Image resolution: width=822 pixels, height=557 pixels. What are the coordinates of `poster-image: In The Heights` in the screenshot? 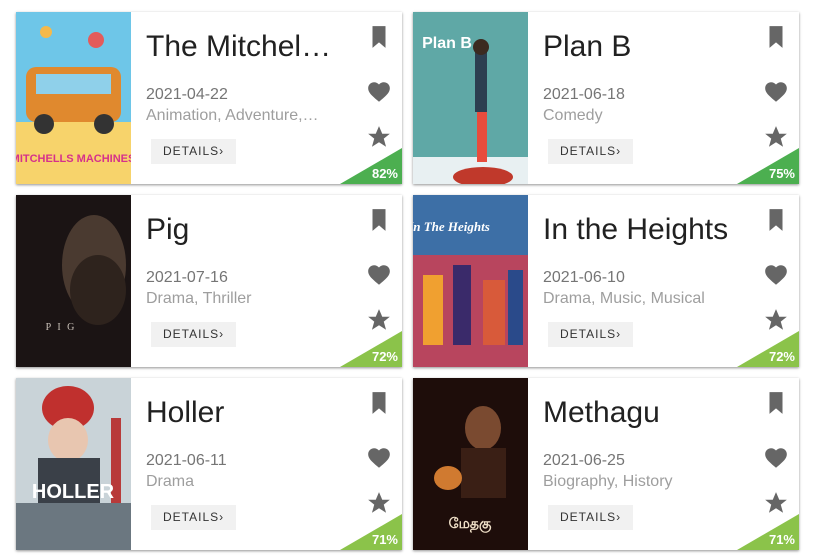 It's located at (470, 281).